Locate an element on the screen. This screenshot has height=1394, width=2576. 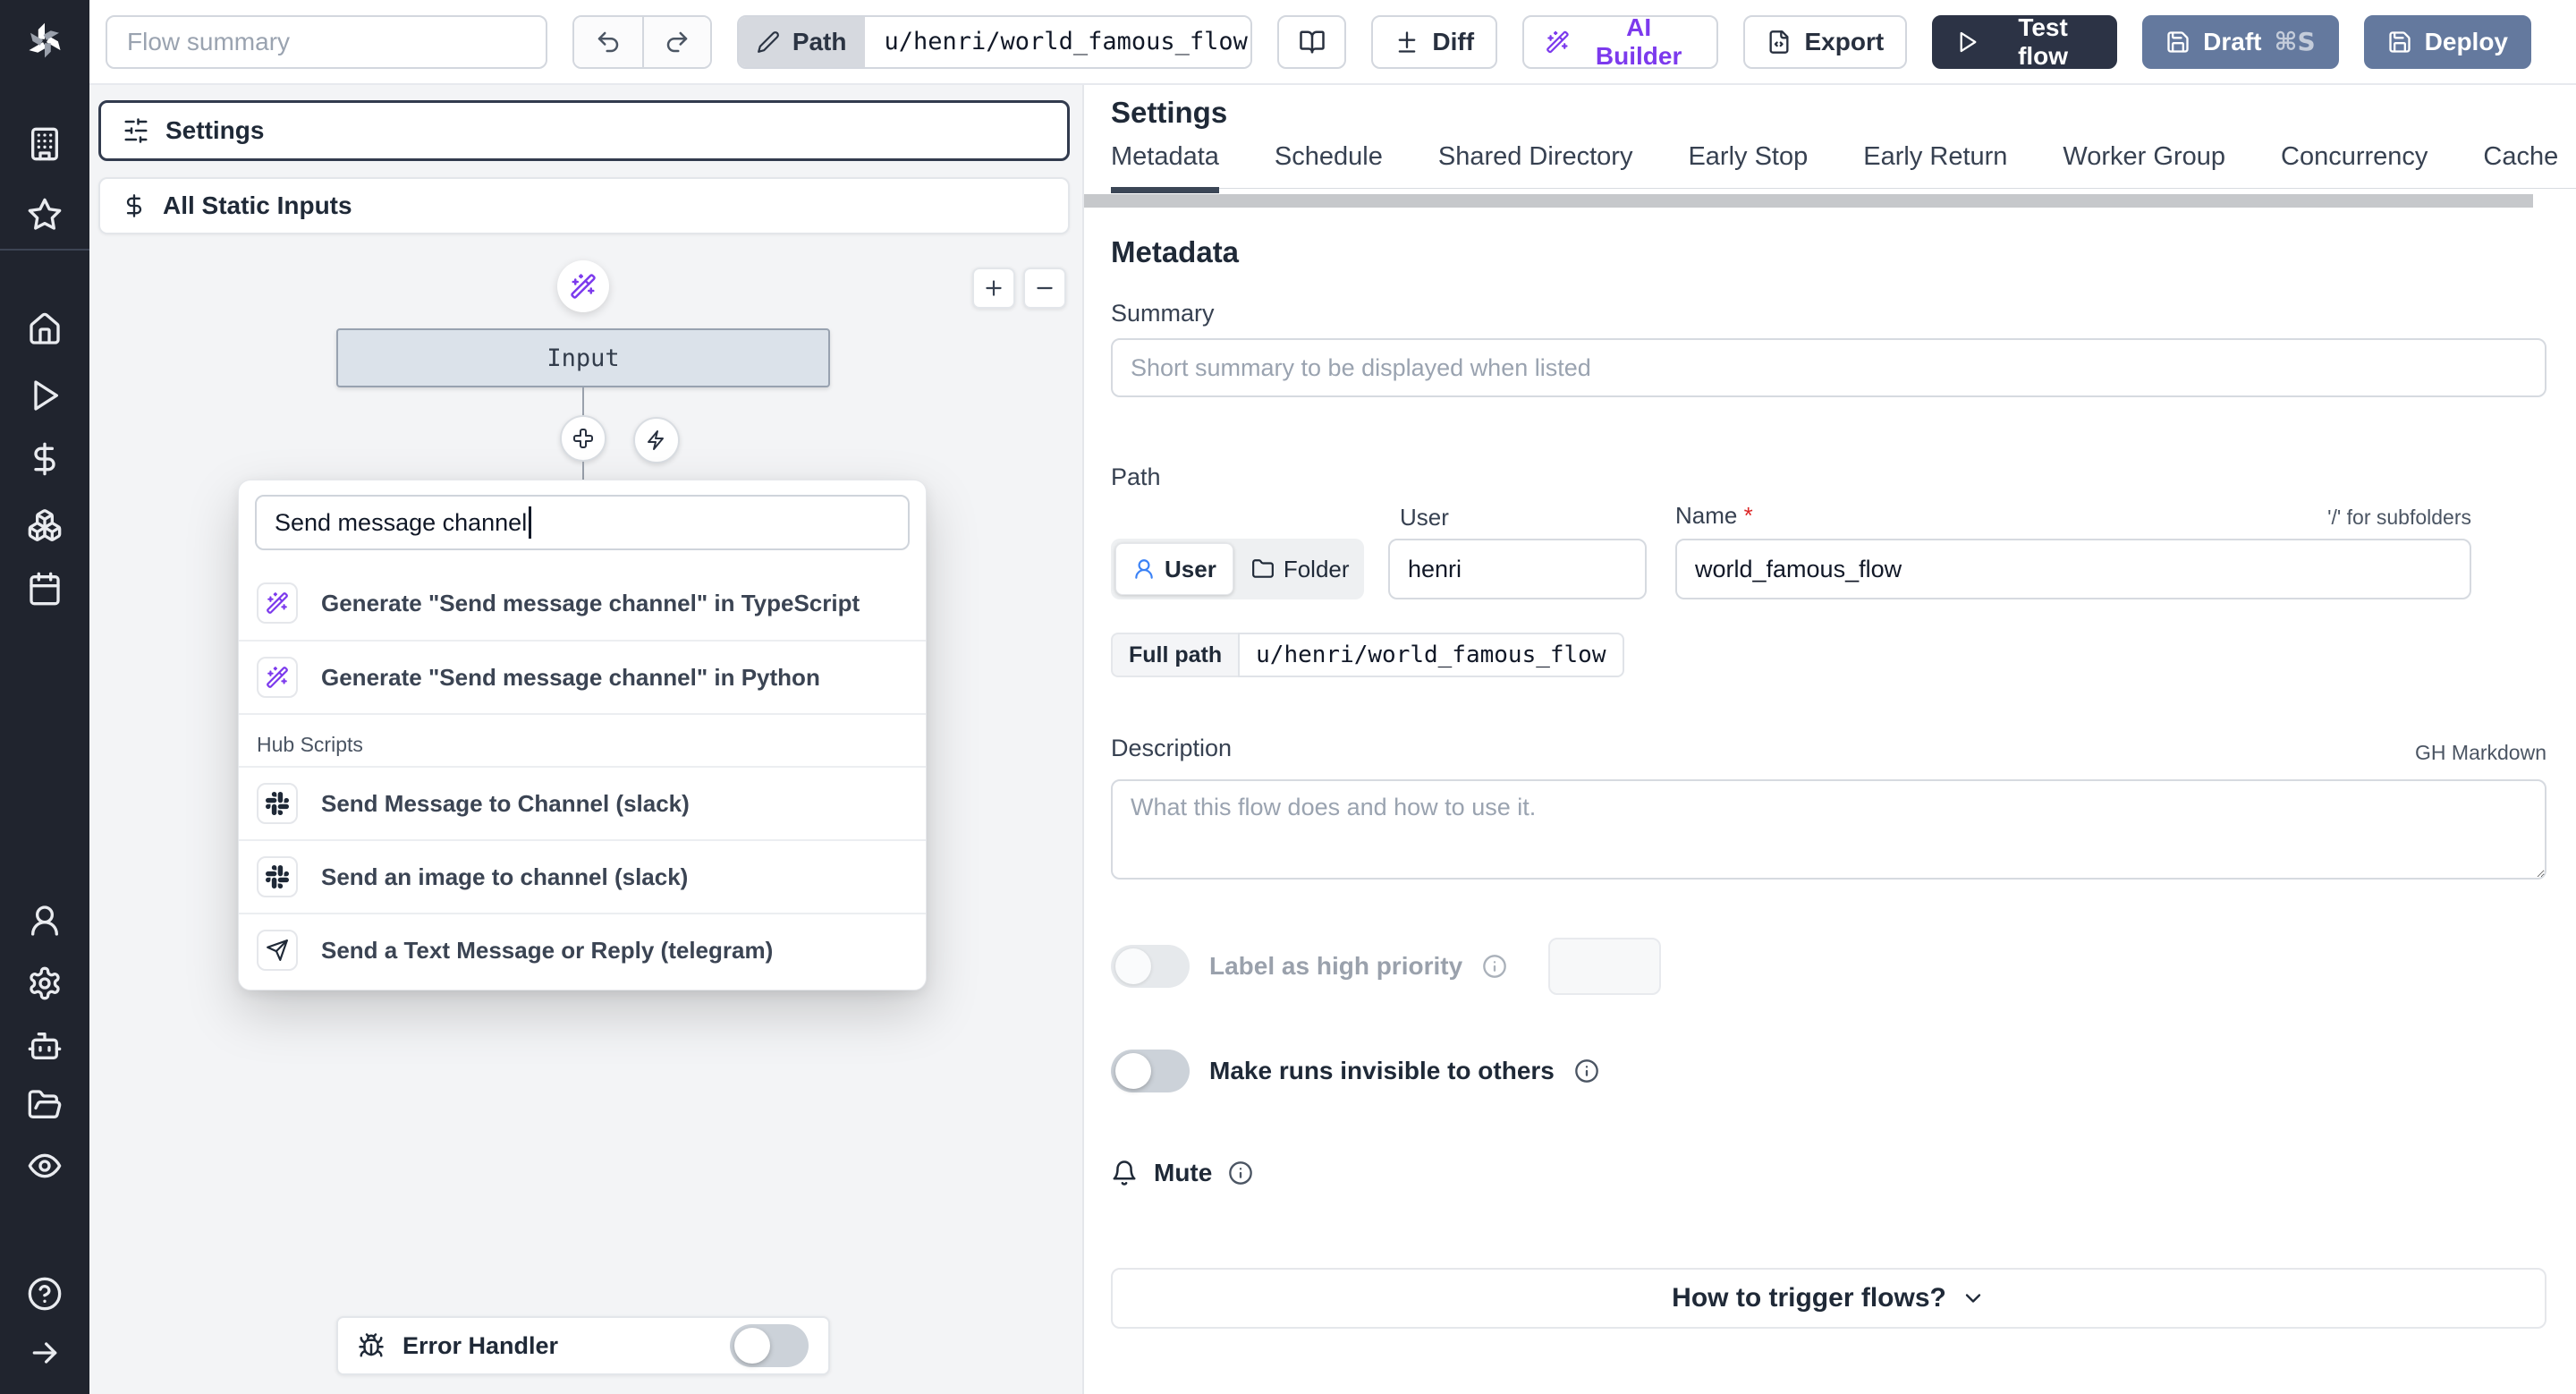
expand-sidebar-arrow-icon is located at coordinates (45, 1353).